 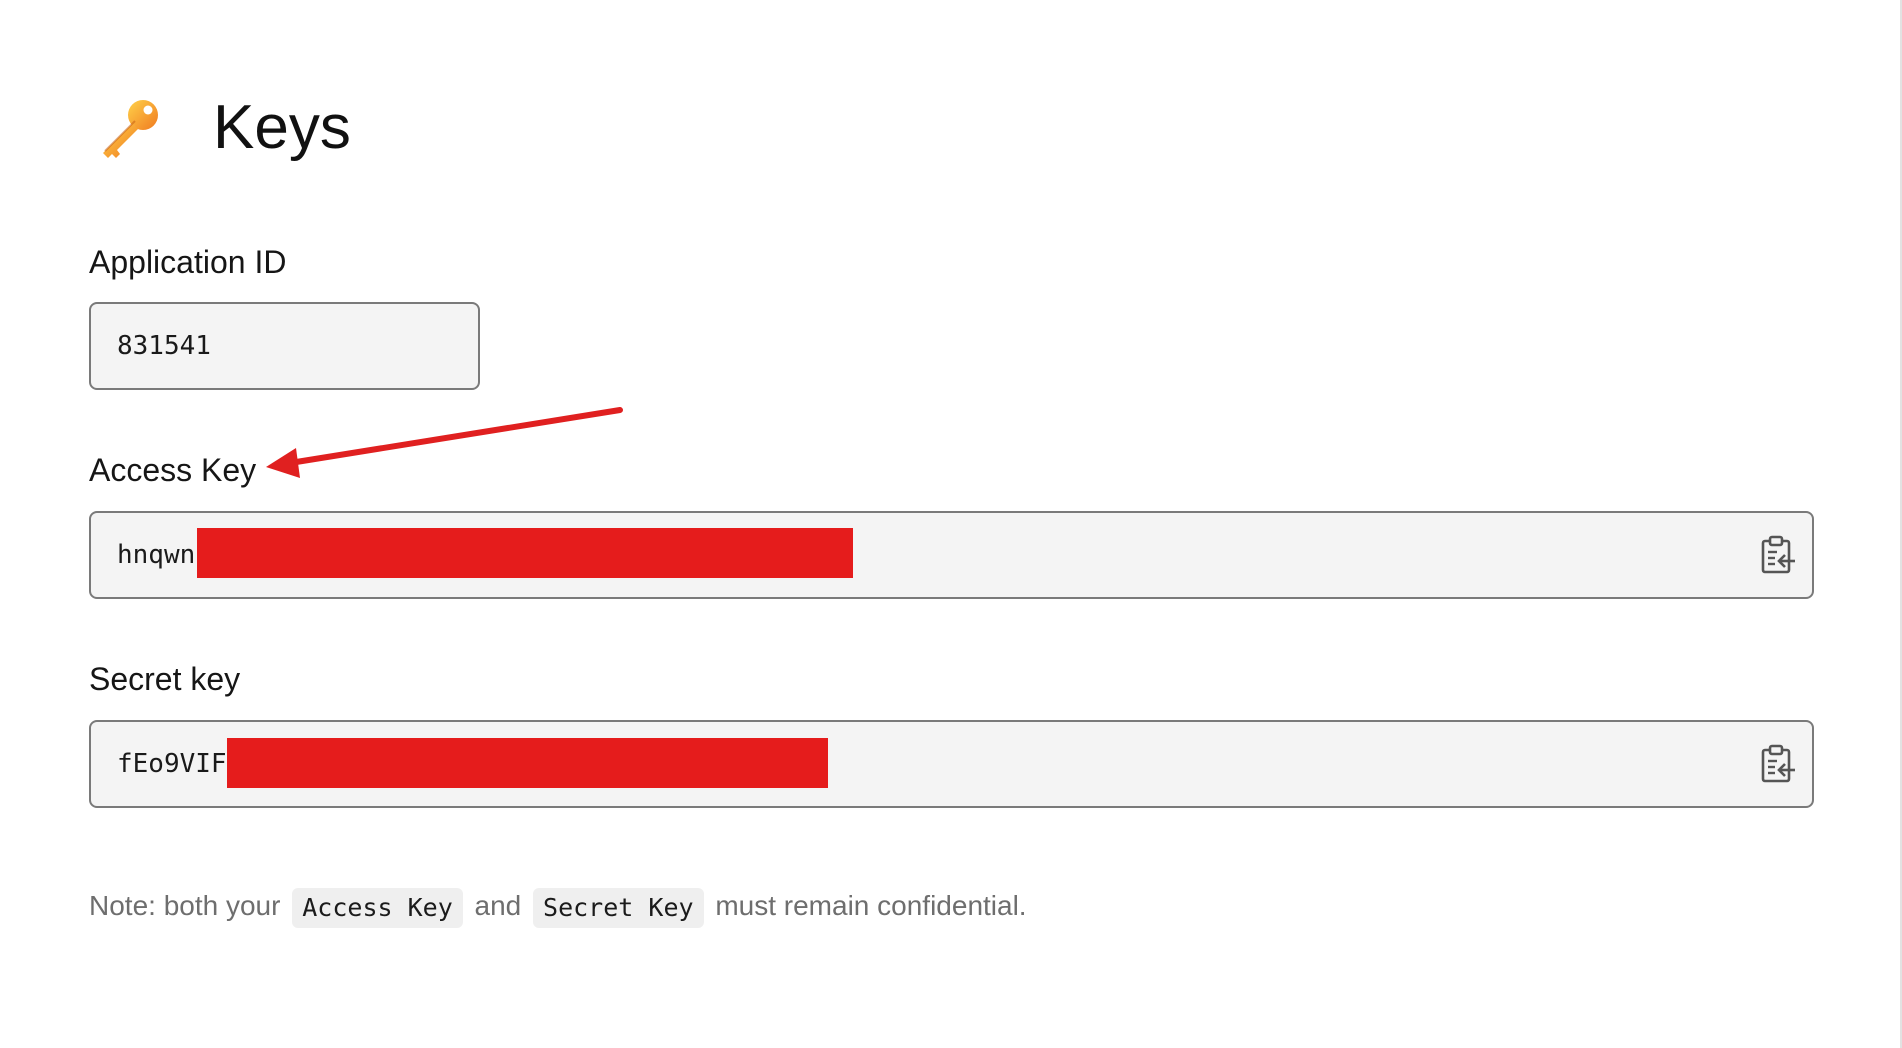 What do you see at coordinates (130, 129) in the screenshot?
I see `key-icon` at bounding box center [130, 129].